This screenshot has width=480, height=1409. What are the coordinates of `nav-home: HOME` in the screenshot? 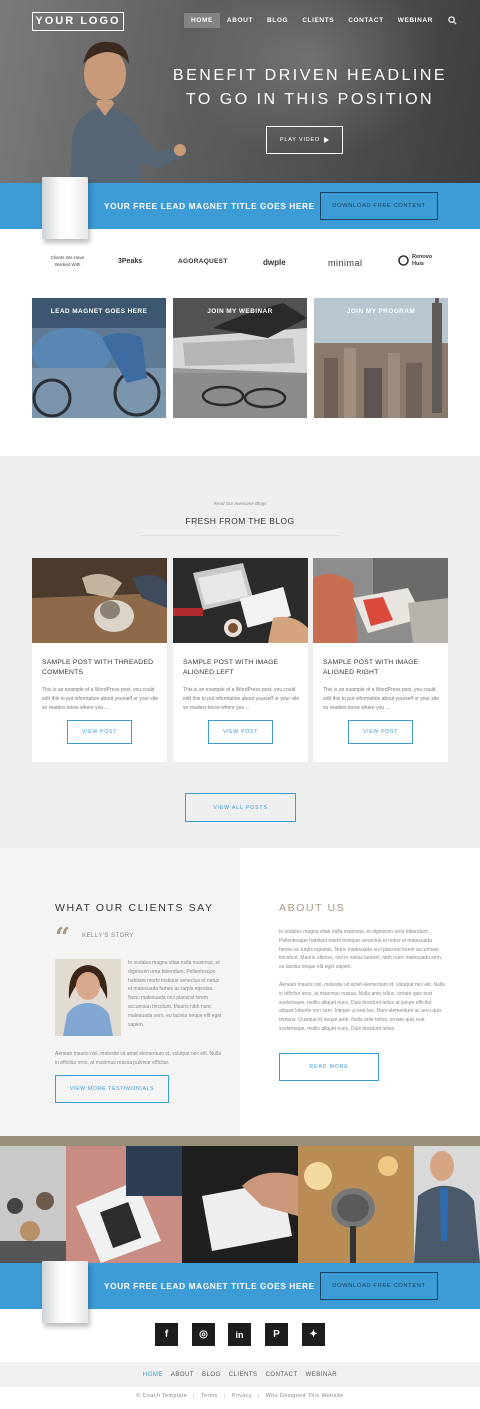 It's located at (202, 20).